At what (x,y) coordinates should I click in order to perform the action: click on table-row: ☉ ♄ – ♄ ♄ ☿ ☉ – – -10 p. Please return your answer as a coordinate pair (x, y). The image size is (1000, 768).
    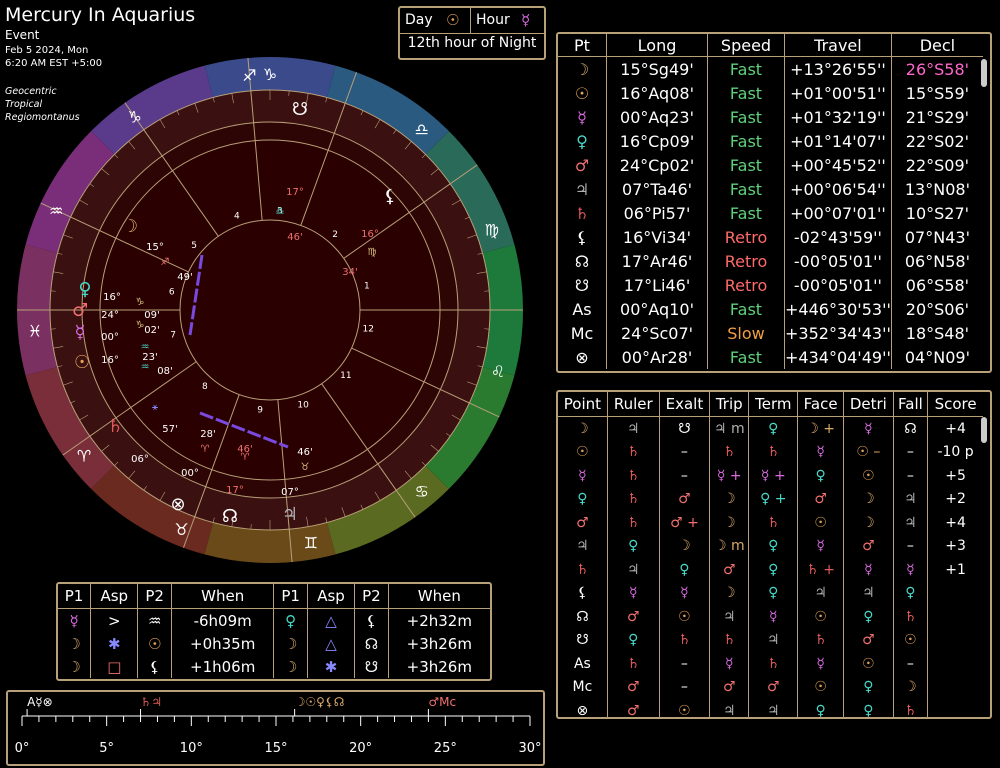
    Looking at the image, I should click on (770, 452).